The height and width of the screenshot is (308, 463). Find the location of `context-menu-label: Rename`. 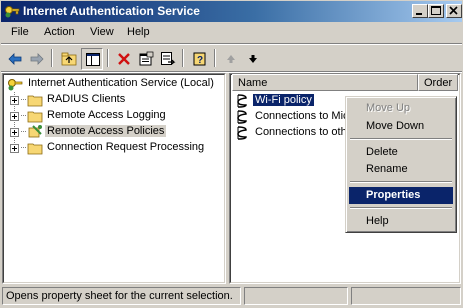

context-menu-label: Rename is located at coordinates (387, 169).